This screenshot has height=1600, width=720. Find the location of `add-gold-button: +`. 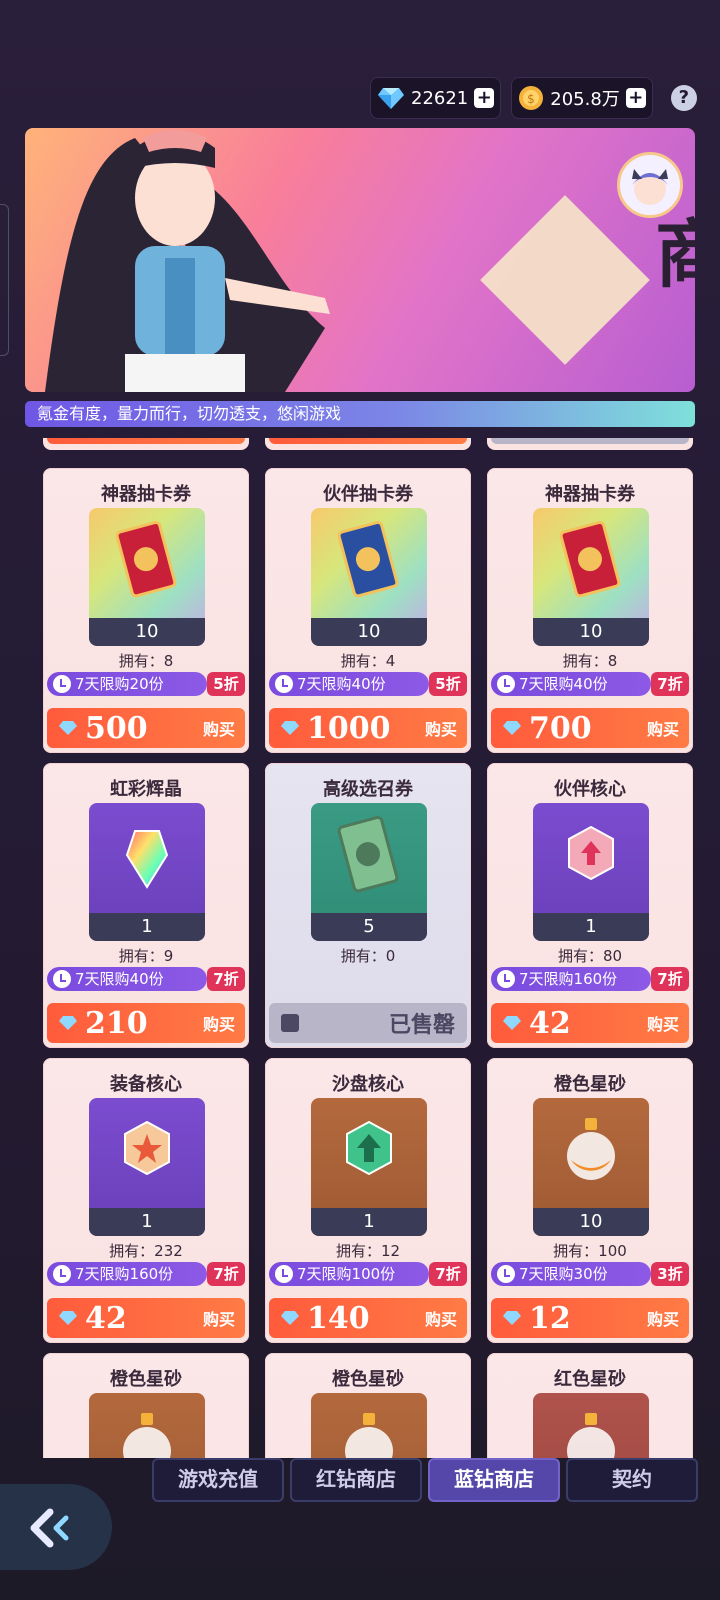

add-gold-button: + is located at coordinates (635, 98).